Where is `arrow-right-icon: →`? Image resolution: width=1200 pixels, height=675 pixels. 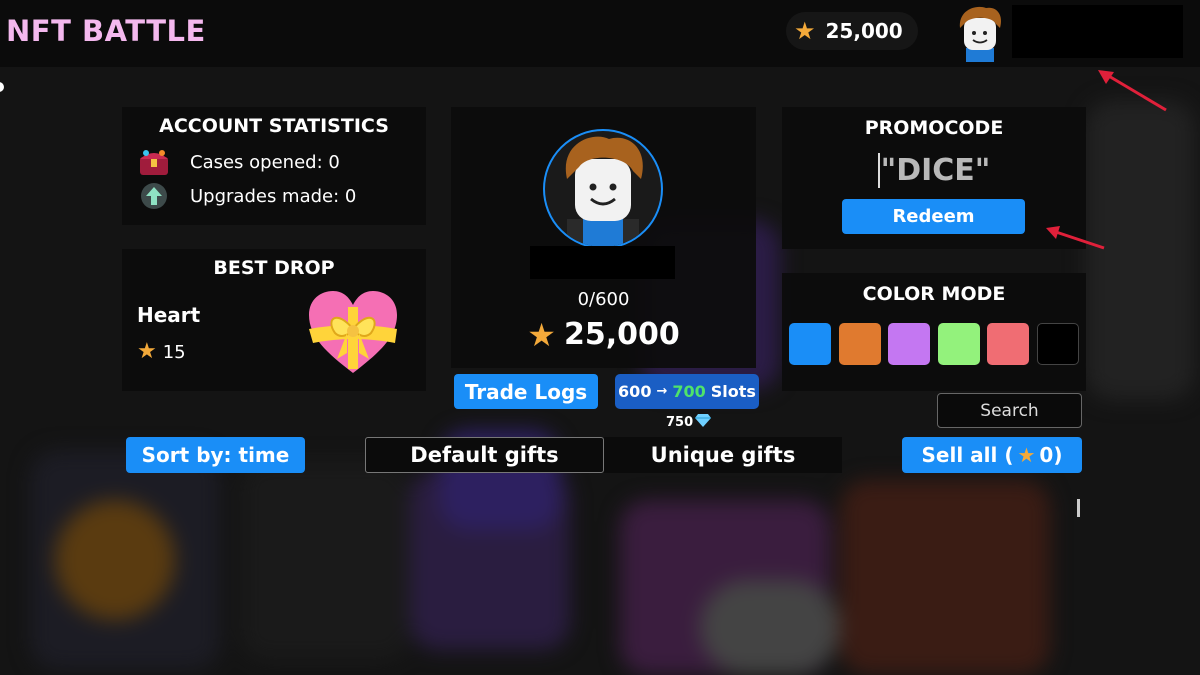 arrow-right-icon: → is located at coordinates (662, 391).